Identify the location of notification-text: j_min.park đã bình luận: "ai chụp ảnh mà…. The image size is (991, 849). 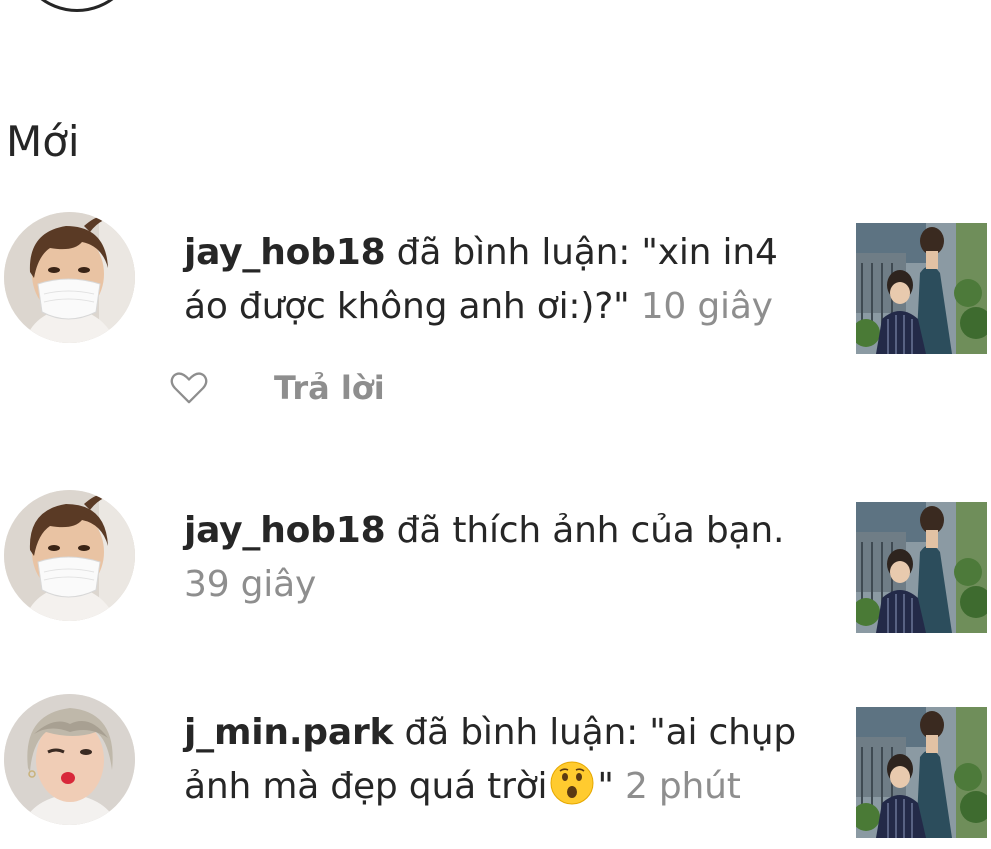
(499, 760).